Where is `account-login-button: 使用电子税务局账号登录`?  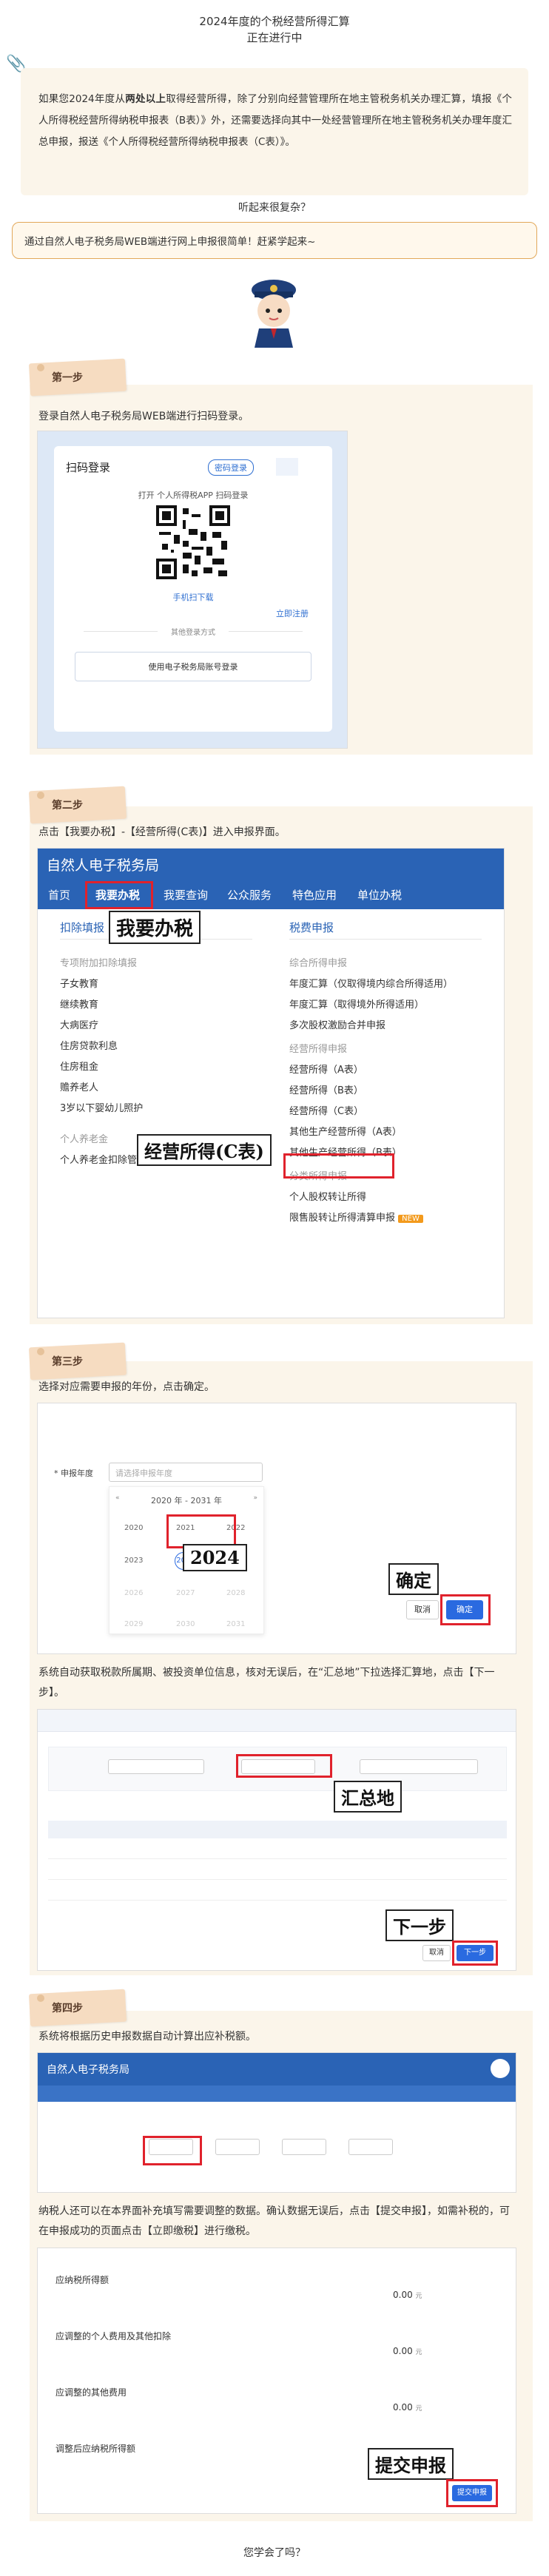
account-login-button: 使用电子税务局账号登录 is located at coordinates (193, 666).